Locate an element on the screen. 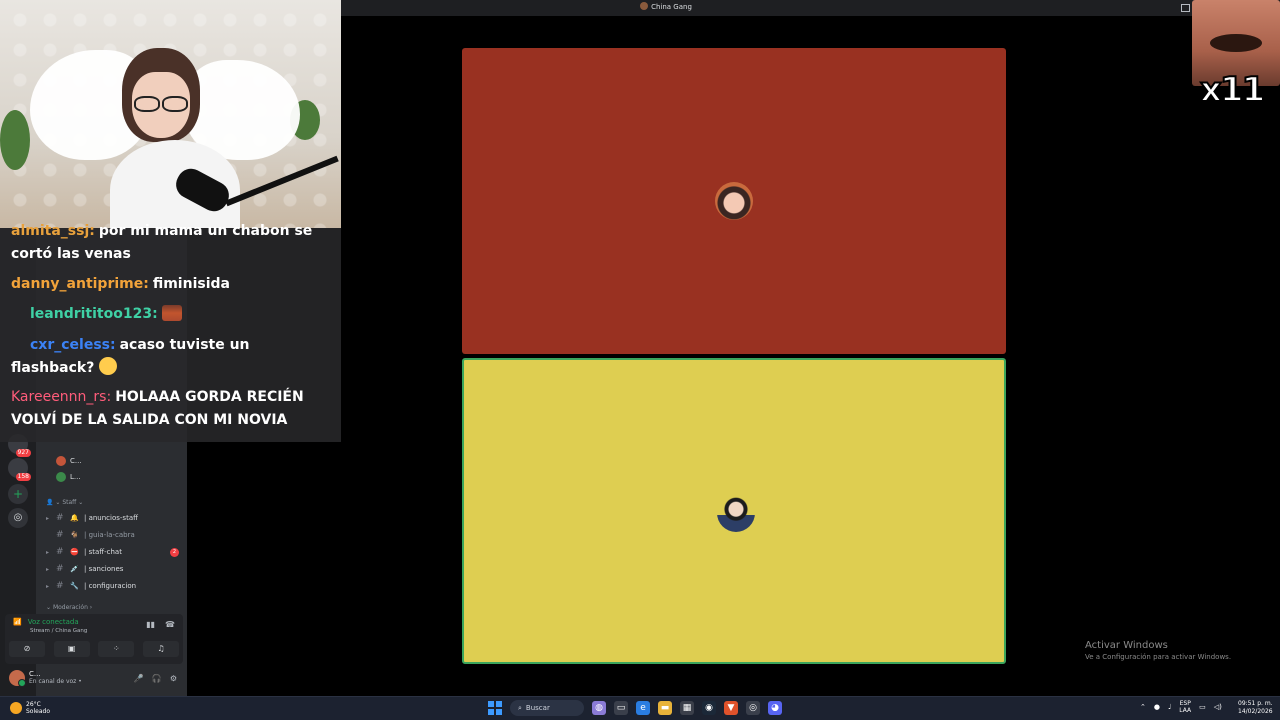  discord-icon: ◕ is located at coordinates (775, 708).